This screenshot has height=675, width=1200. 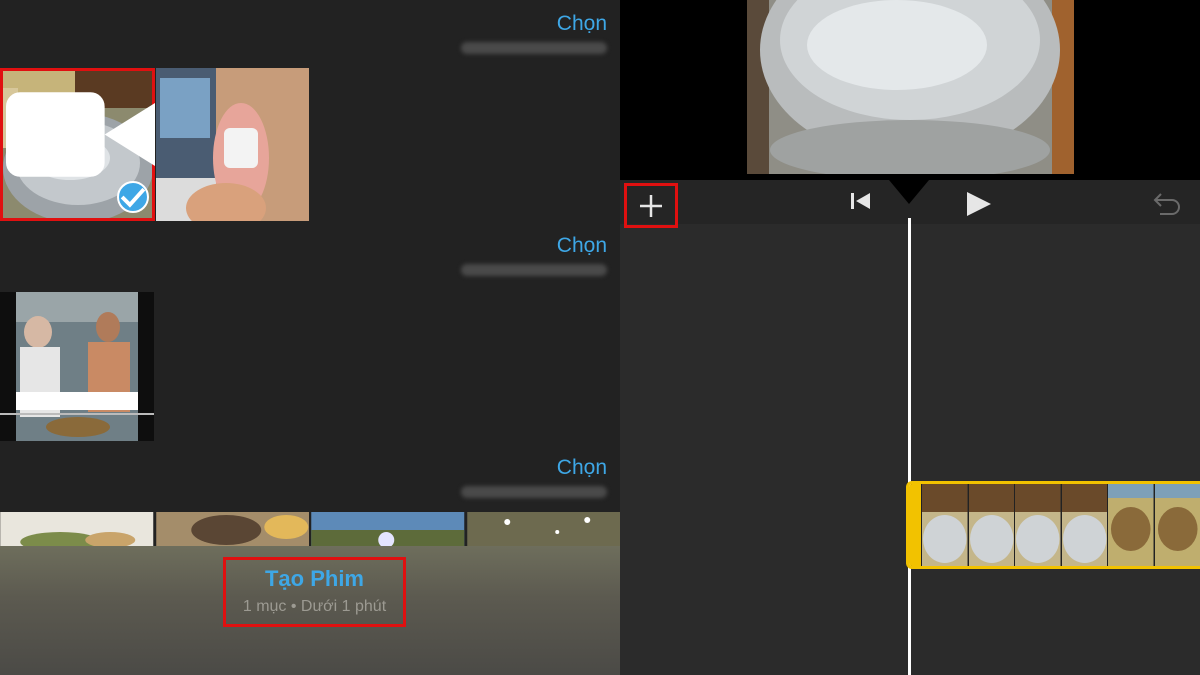 I want to click on cooking-video-image, so click(x=77, y=366).